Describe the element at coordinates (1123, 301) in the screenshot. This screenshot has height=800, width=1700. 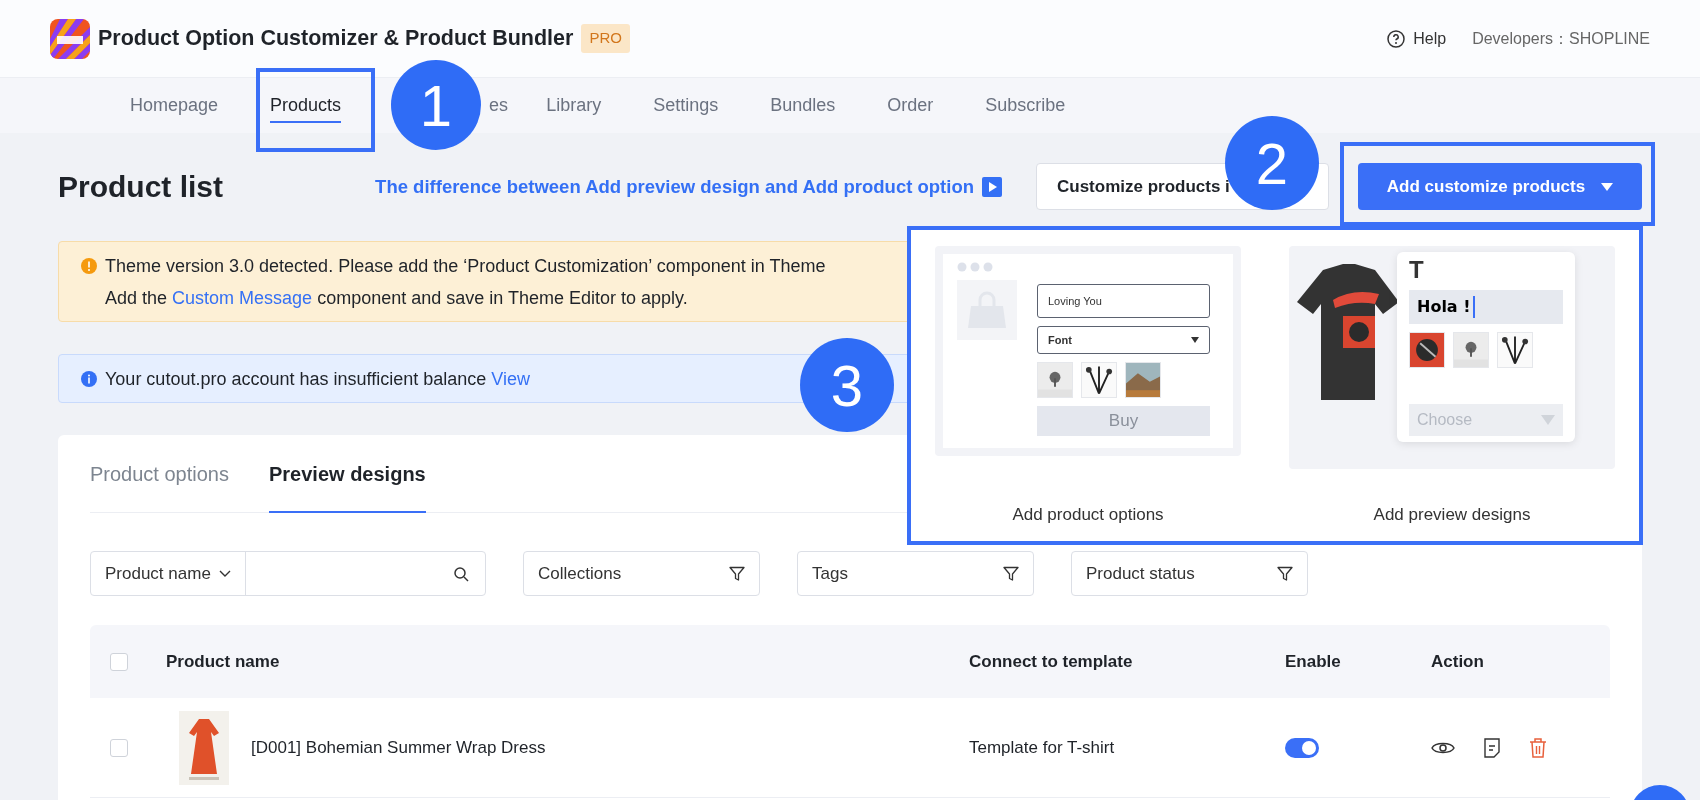
I see `text-field-sample: Loving You` at that location.